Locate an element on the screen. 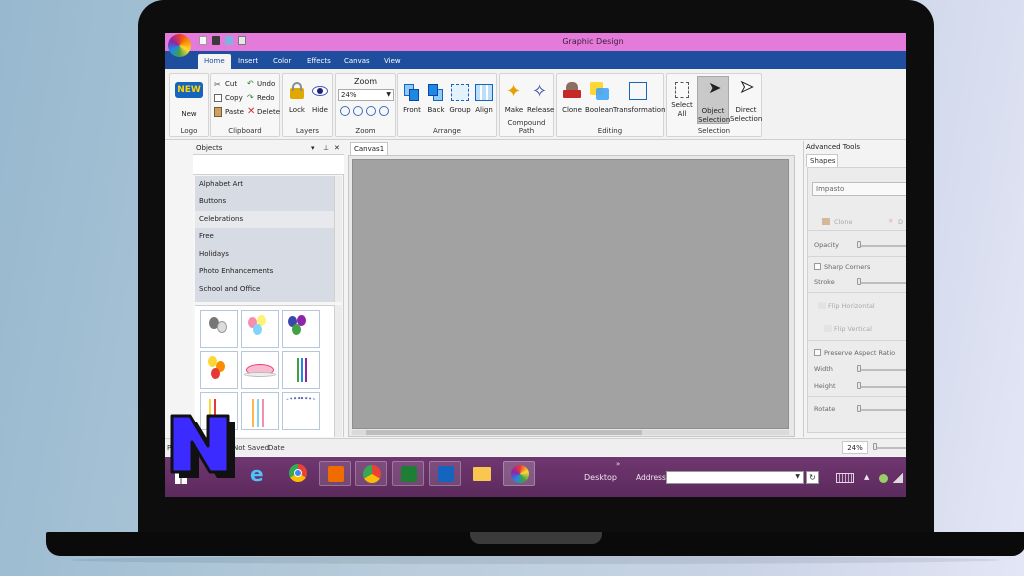  tab-shapes: Shapes is located at coordinates (822, 160).